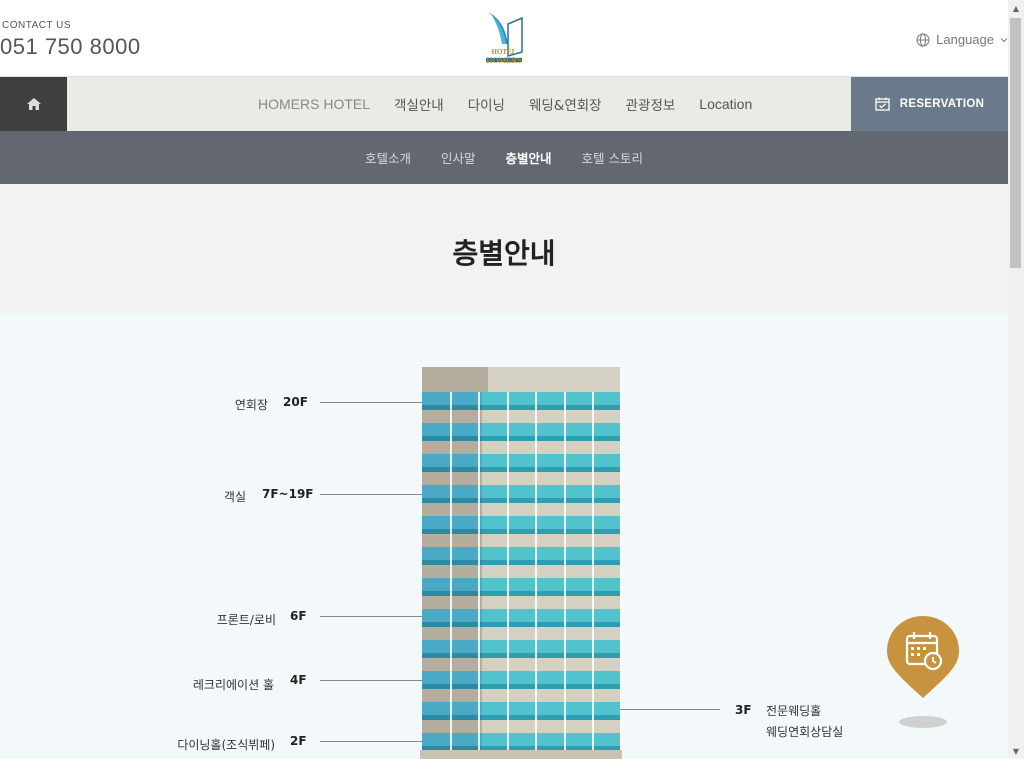 The height and width of the screenshot is (759, 1024). What do you see at coordinates (965, 39) in the screenshot?
I see `language-label: Language` at bounding box center [965, 39].